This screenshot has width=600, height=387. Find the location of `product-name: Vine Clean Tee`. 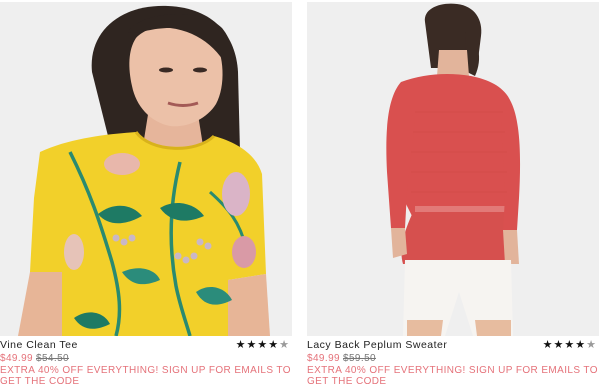

product-name: Vine Clean Tee is located at coordinates (39, 345).